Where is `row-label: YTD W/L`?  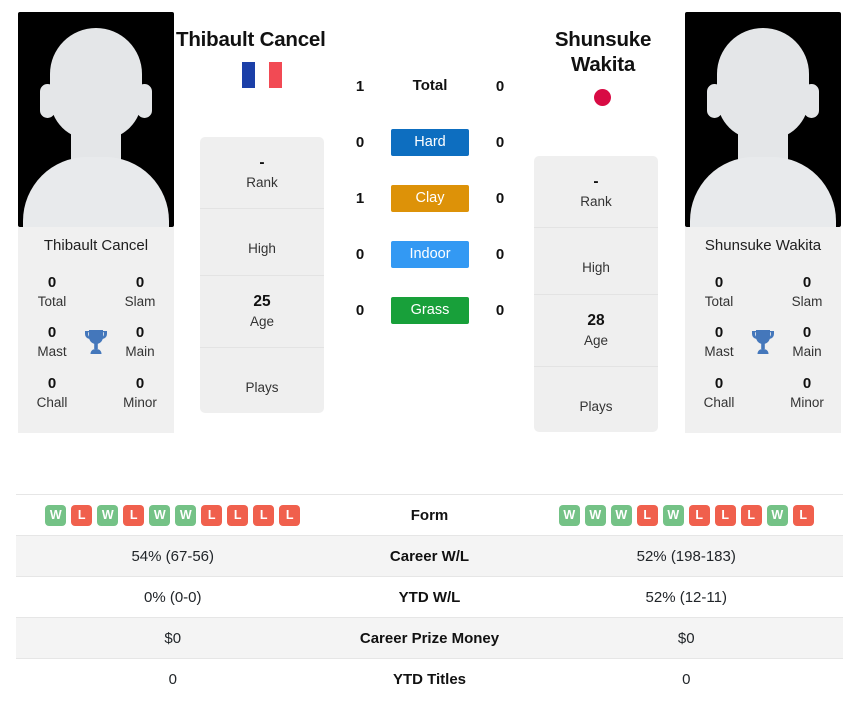
row-label: YTD W/L is located at coordinates (429, 597).